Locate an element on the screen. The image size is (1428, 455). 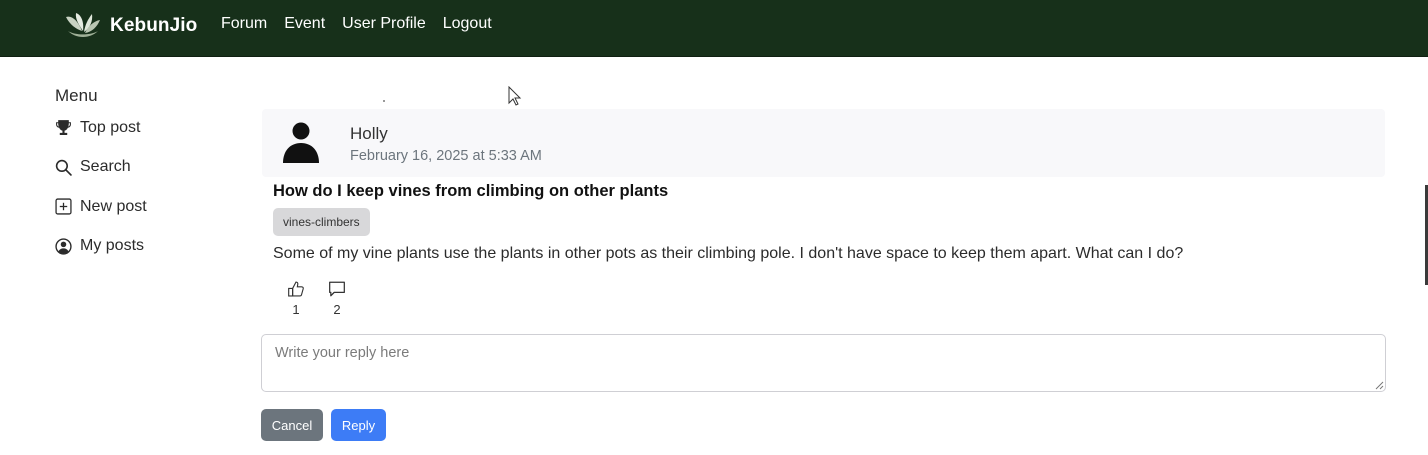
brand-name: KebunJio is located at coordinates (154, 25).